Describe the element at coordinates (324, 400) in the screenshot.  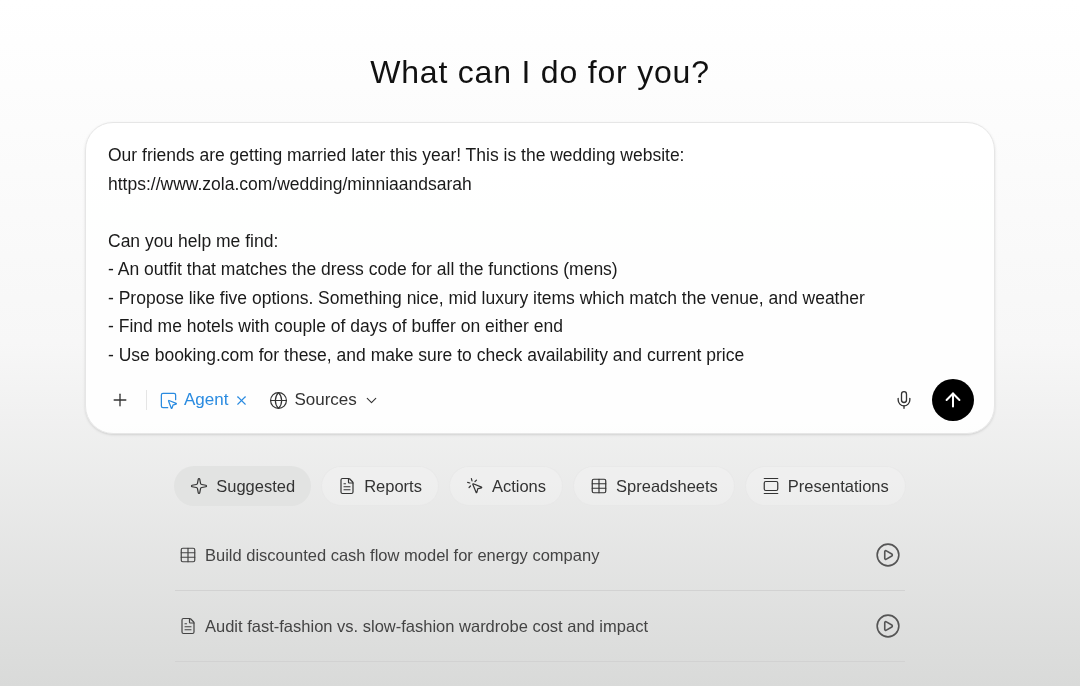
I see `sources-dropdown: Sources` at that location.